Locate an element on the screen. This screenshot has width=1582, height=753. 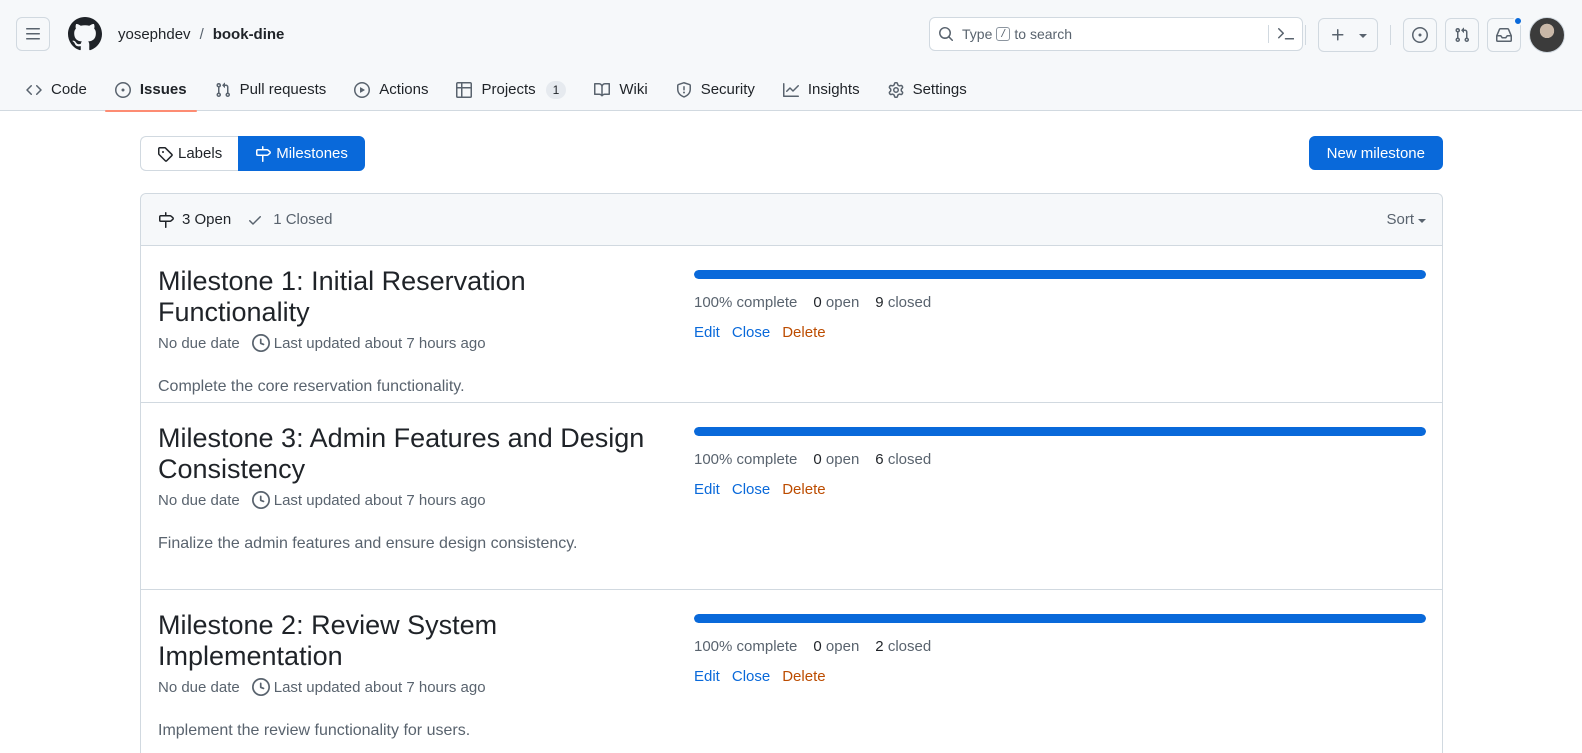
repo-owner-link: yosephdev is located at coordinates (154, 34).